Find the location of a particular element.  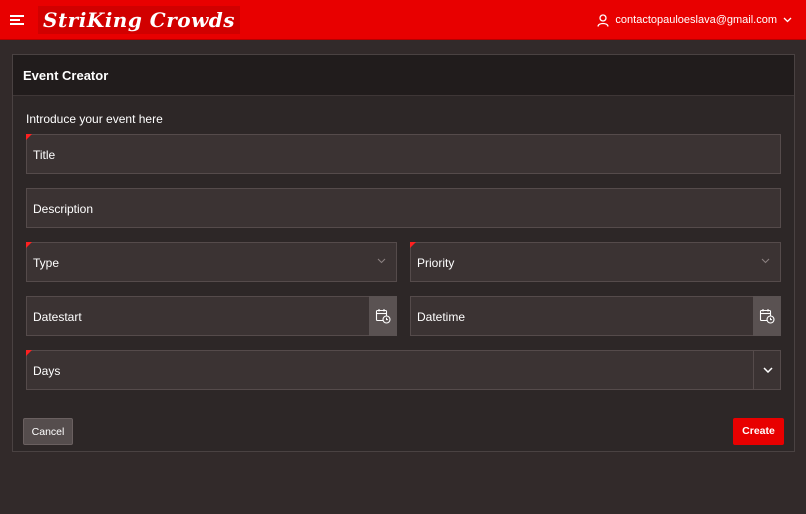

datestart-label: Datestart is located at coordinates (57, 317).